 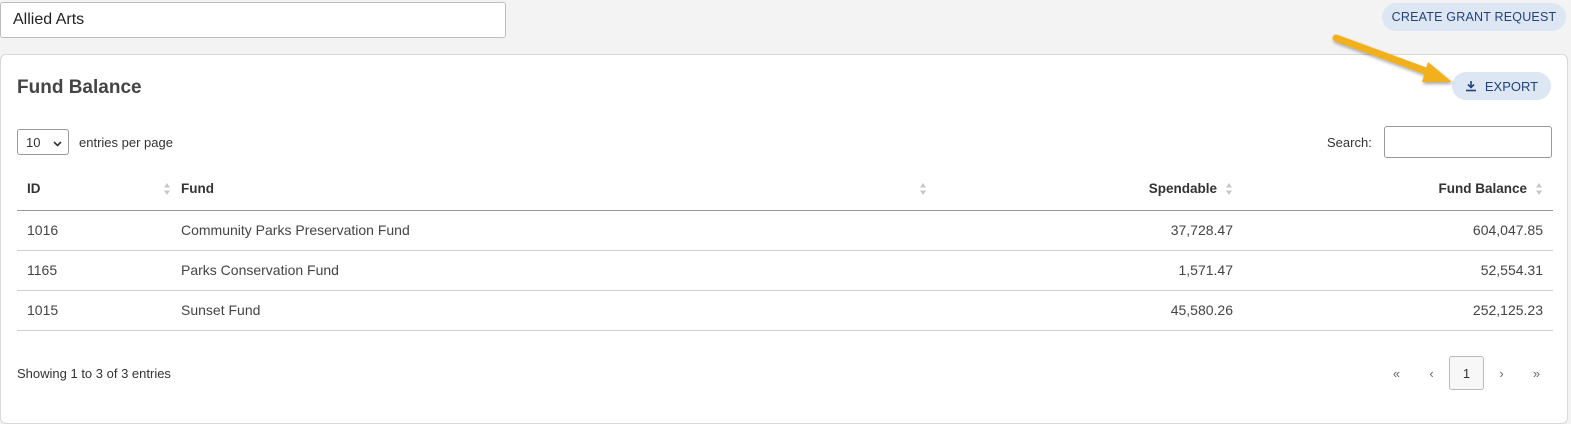 I want to click on organization-select-value: Allied Arts, so click(x=49, y=19).